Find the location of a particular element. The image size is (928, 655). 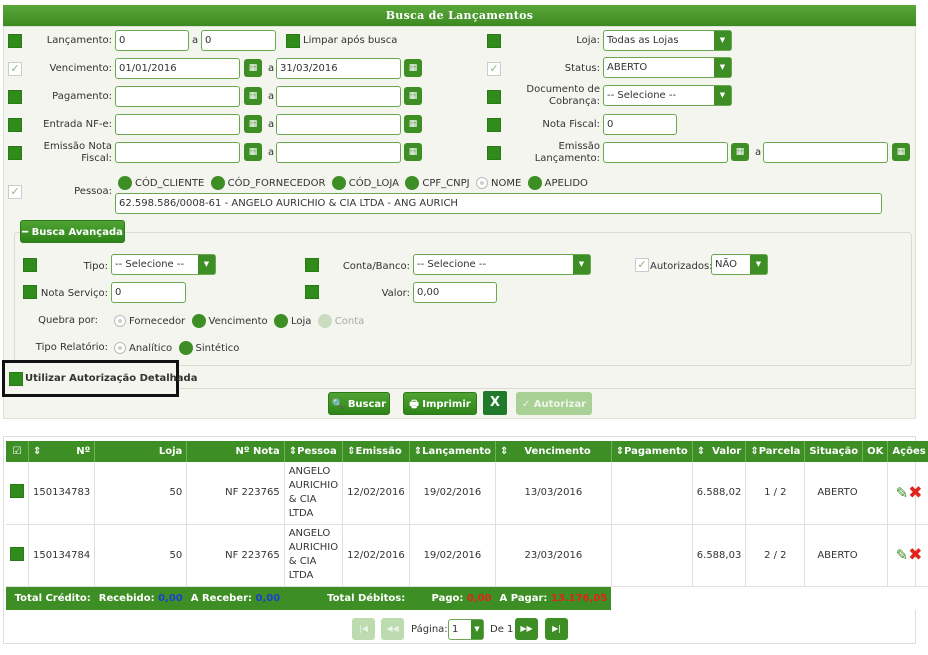

cell-valor: 6.588,03 is located at coordinates (719, 555).